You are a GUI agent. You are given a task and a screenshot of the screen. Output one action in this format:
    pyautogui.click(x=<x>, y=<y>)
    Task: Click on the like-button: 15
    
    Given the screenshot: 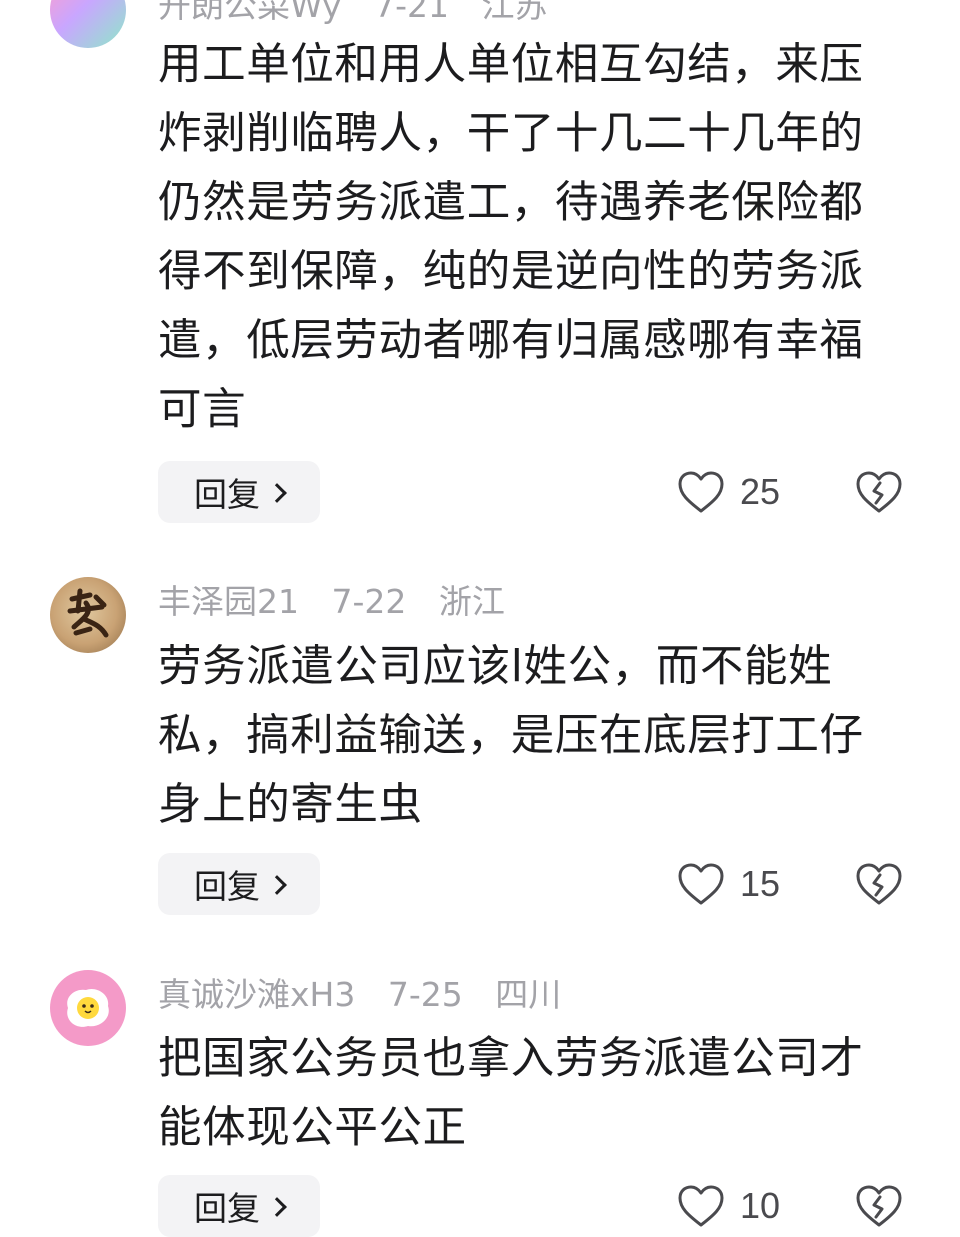 What is the action you would take?
    pyautogui.click(x=728, y=884)
    